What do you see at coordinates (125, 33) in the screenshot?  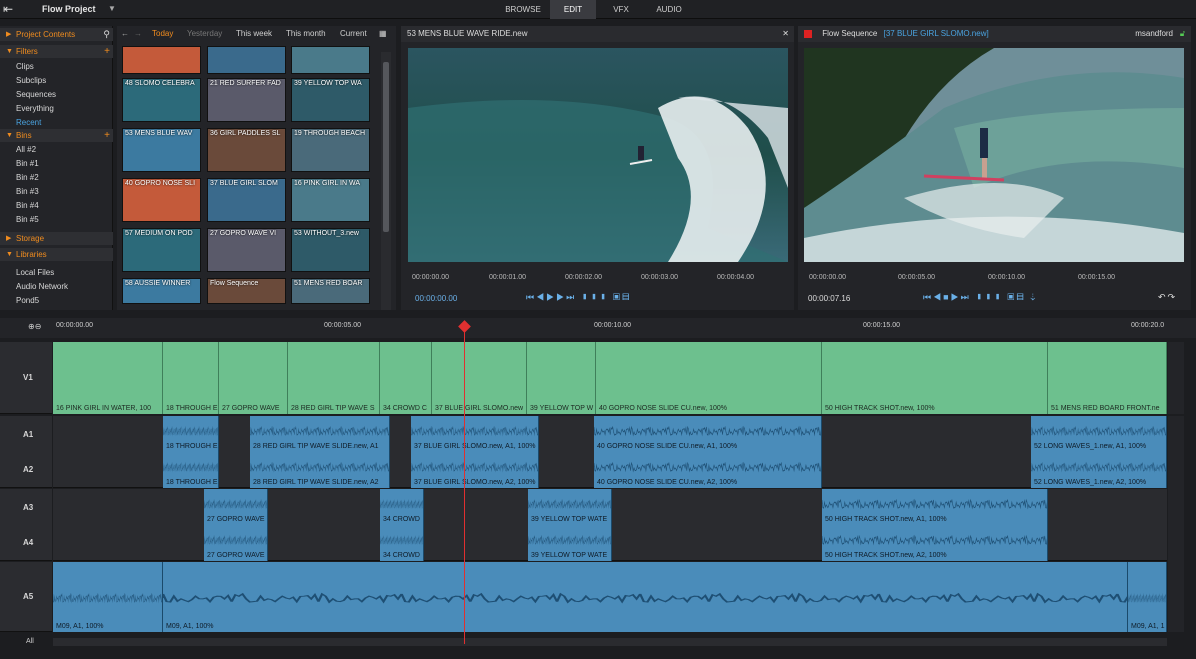 I see `back-arrow-icon: ←` at bounding box center [125, 33].